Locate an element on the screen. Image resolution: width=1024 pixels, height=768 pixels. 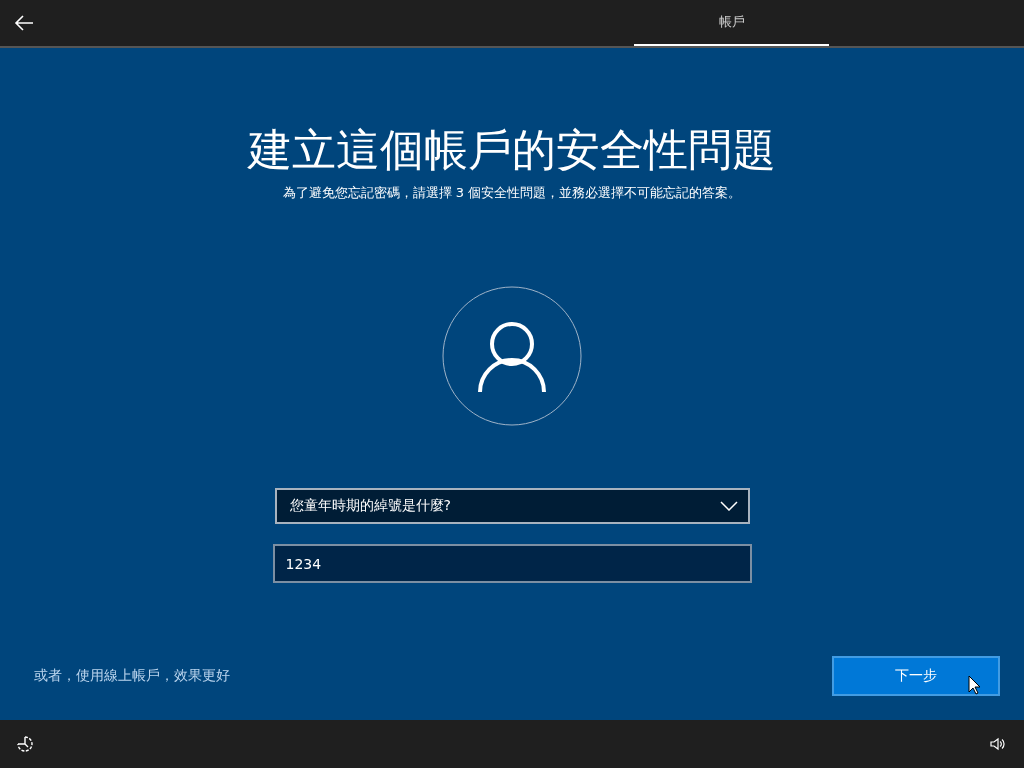
page-title: 建立這個帳戶的安全性問題 is located at coordinates (512, 150).